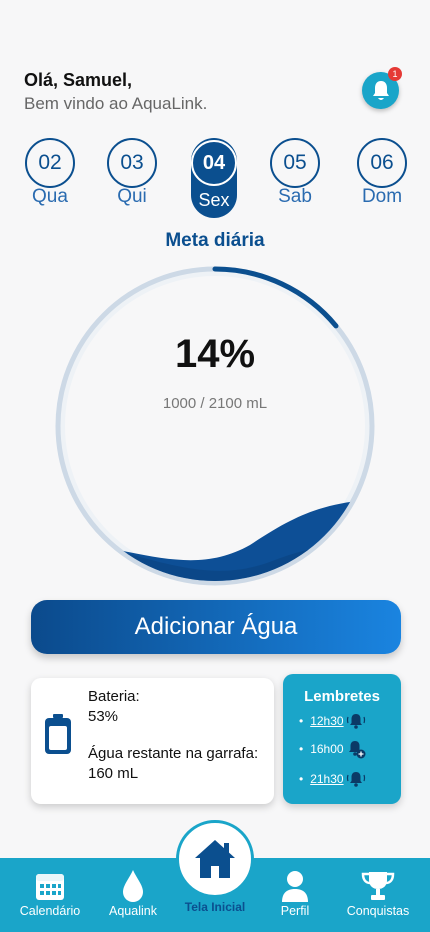  I want to click on goal-percentage: 14%, so click(215, 354).